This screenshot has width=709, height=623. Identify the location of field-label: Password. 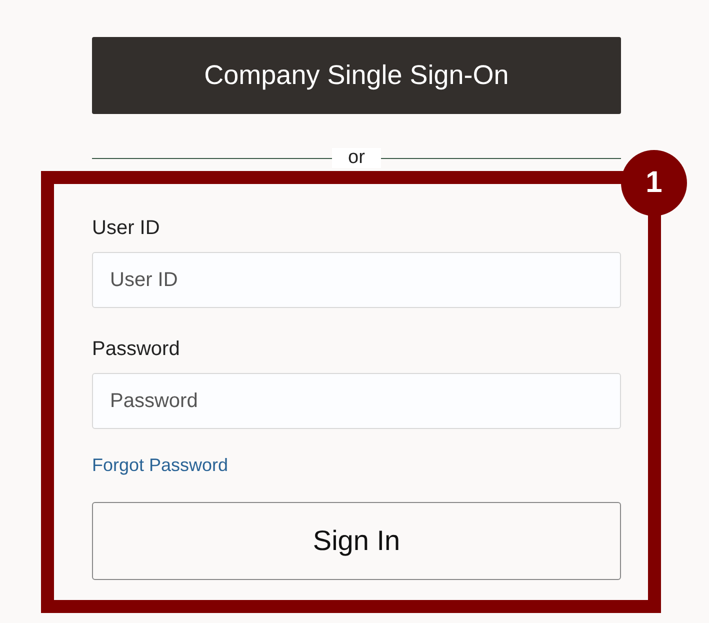
(136, 349).